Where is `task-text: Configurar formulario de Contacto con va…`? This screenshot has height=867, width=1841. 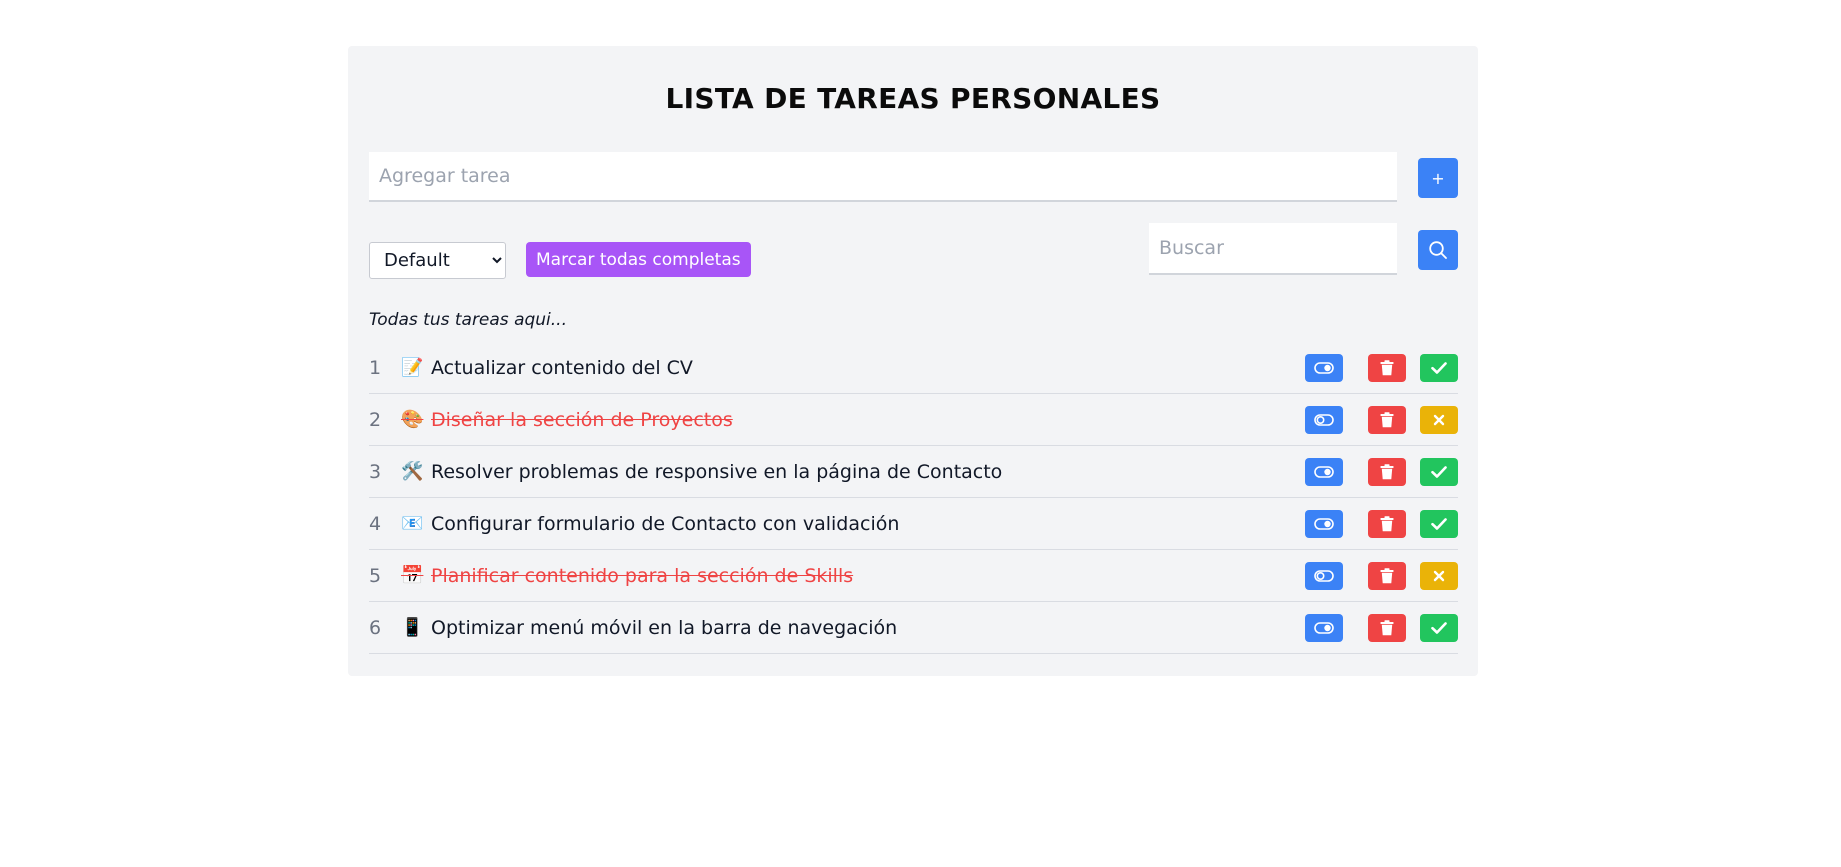 task-text: Configurar formulario de Contacto con va… is located at coordinates (665, 524).